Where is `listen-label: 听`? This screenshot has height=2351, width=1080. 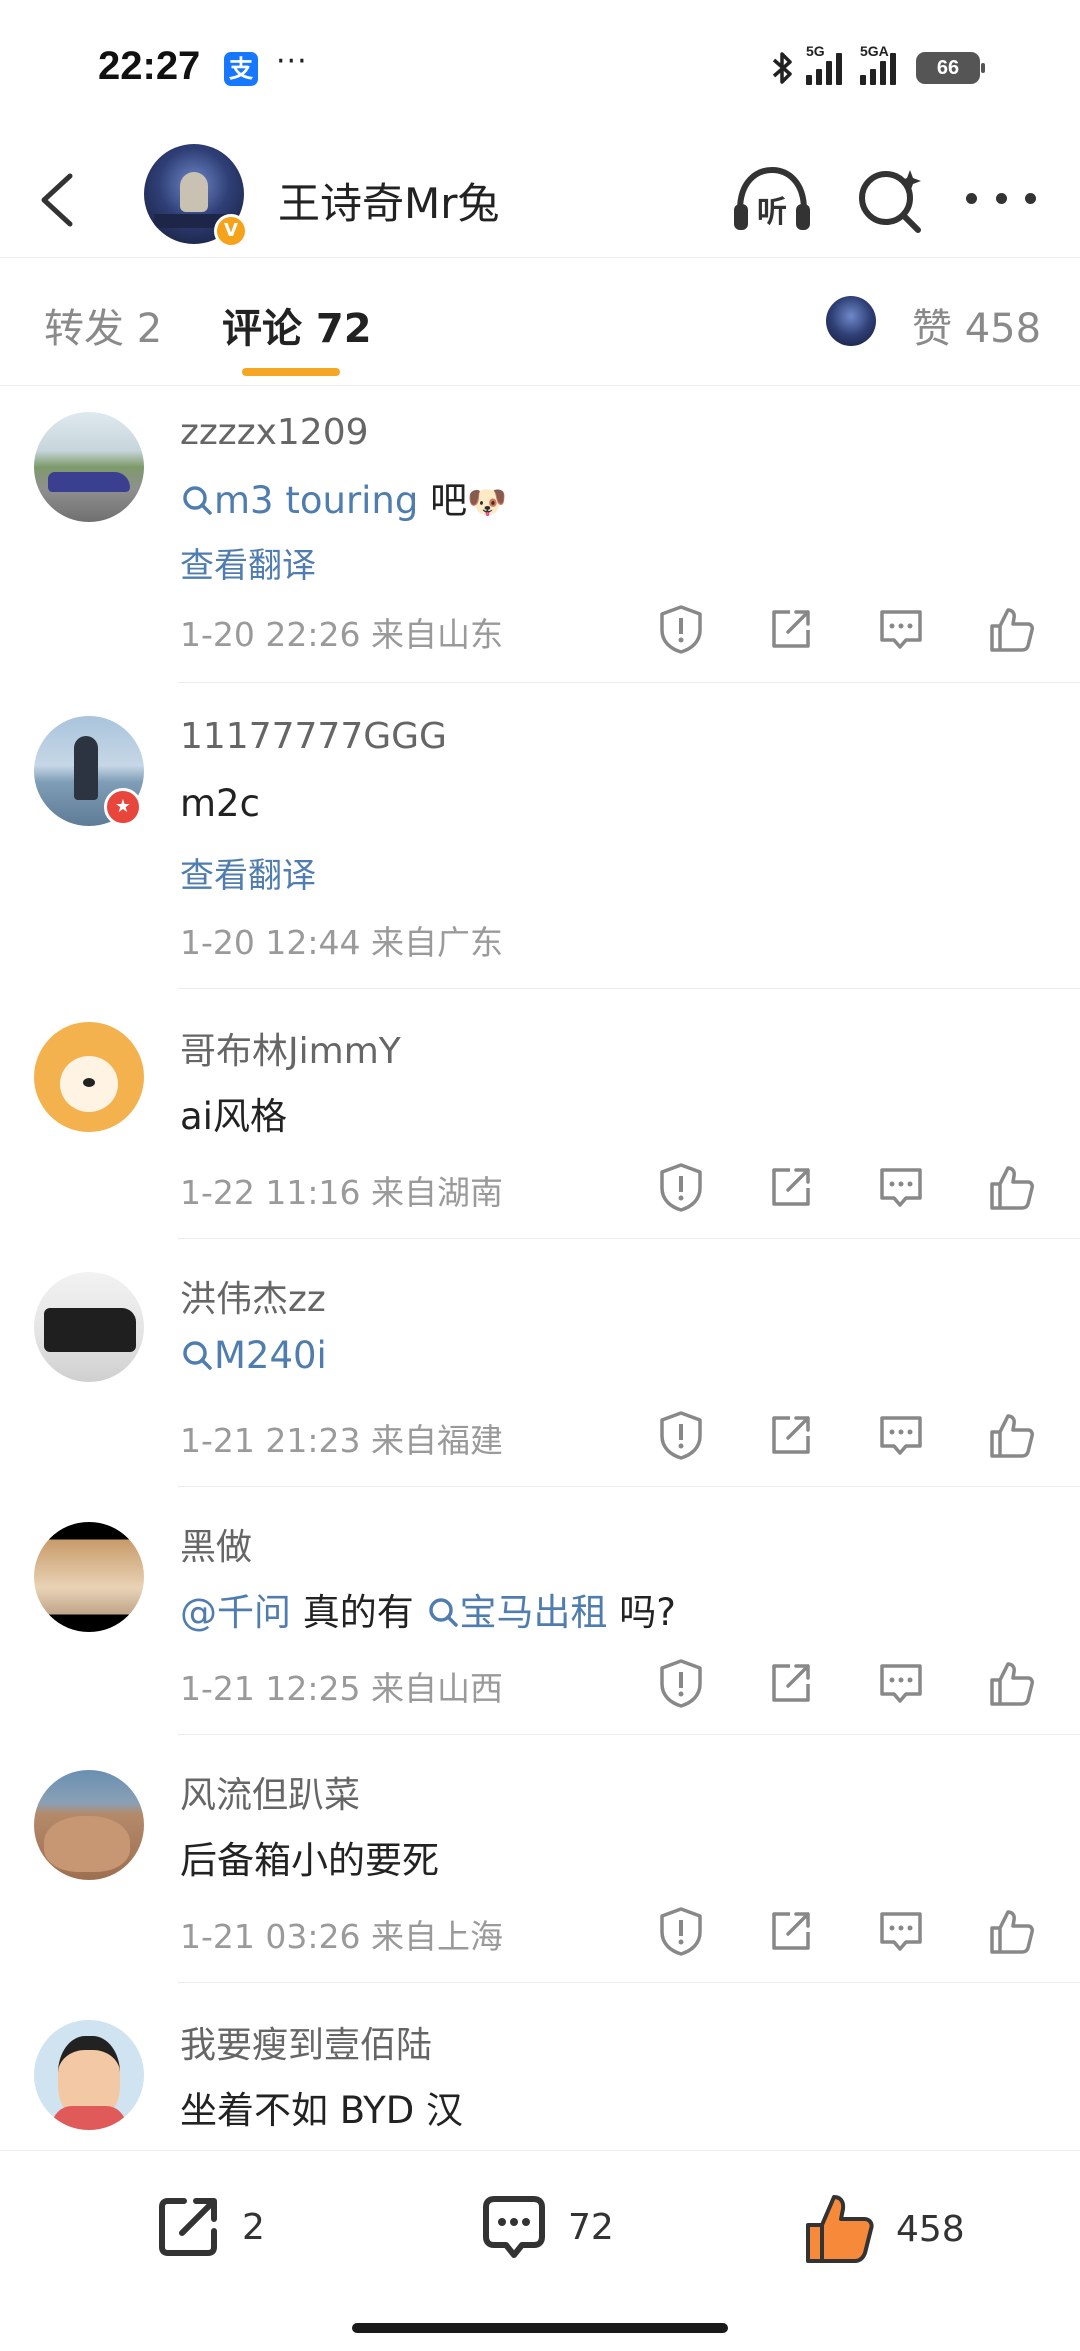 listen-label: 听 is located at coordinates (772, 212).